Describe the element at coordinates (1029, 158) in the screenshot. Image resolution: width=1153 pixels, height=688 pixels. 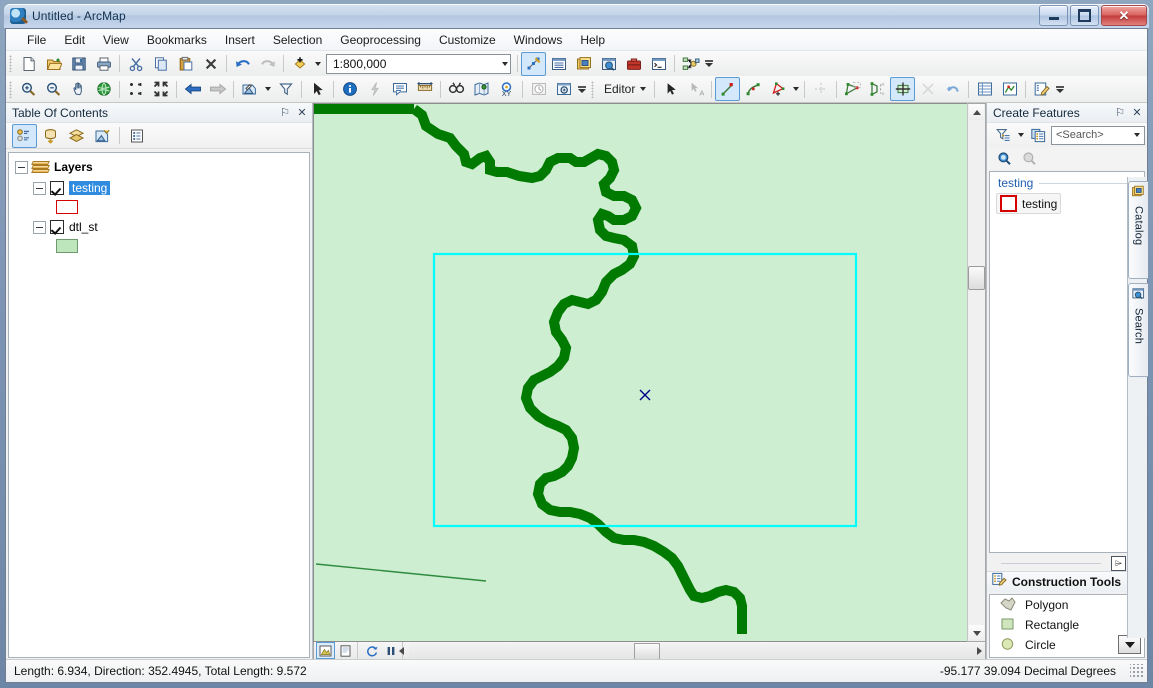
I see `clear-search-icon` at that location.